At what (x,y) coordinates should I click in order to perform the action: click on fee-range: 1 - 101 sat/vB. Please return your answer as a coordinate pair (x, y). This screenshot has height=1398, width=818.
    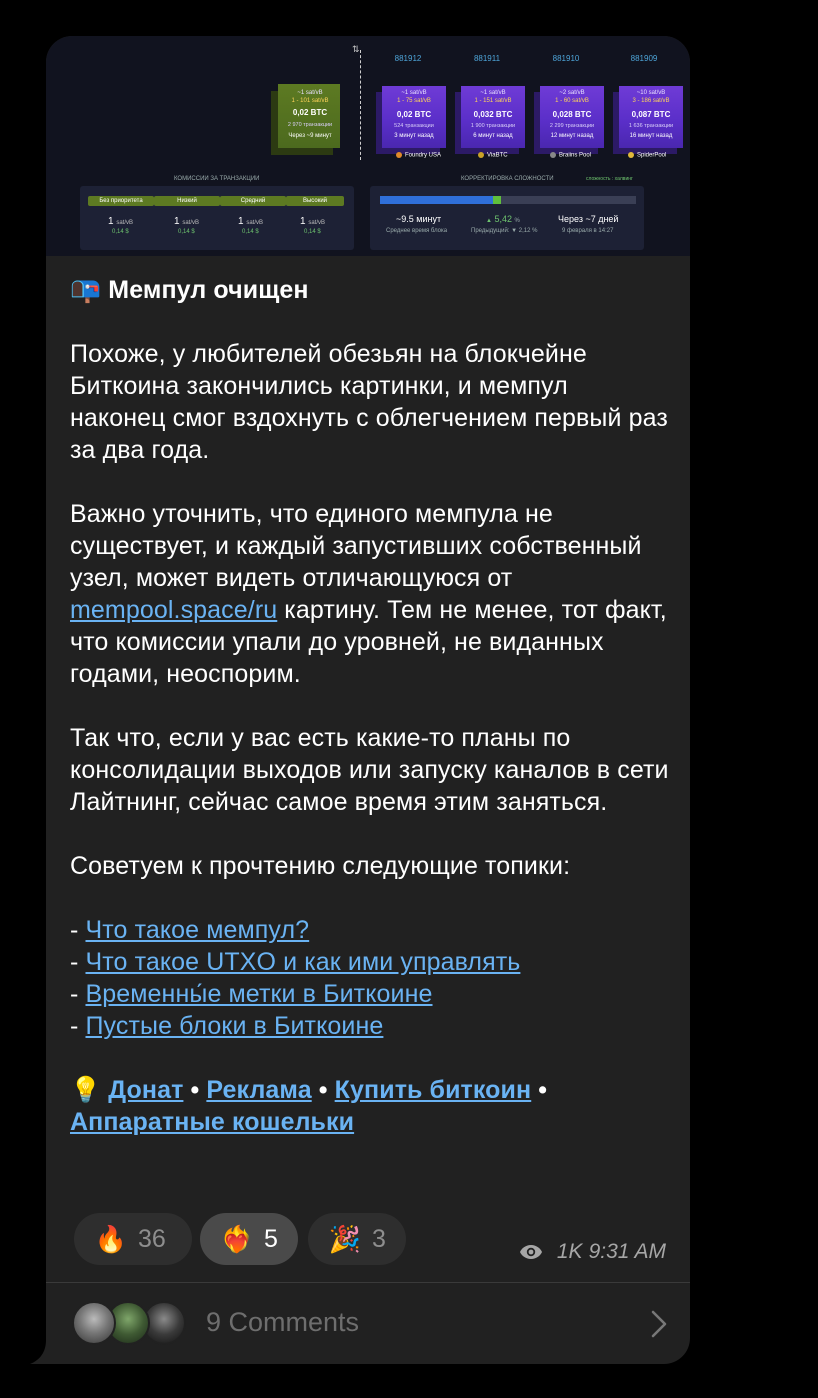
    Looking at the image, I should click on (310, 101).